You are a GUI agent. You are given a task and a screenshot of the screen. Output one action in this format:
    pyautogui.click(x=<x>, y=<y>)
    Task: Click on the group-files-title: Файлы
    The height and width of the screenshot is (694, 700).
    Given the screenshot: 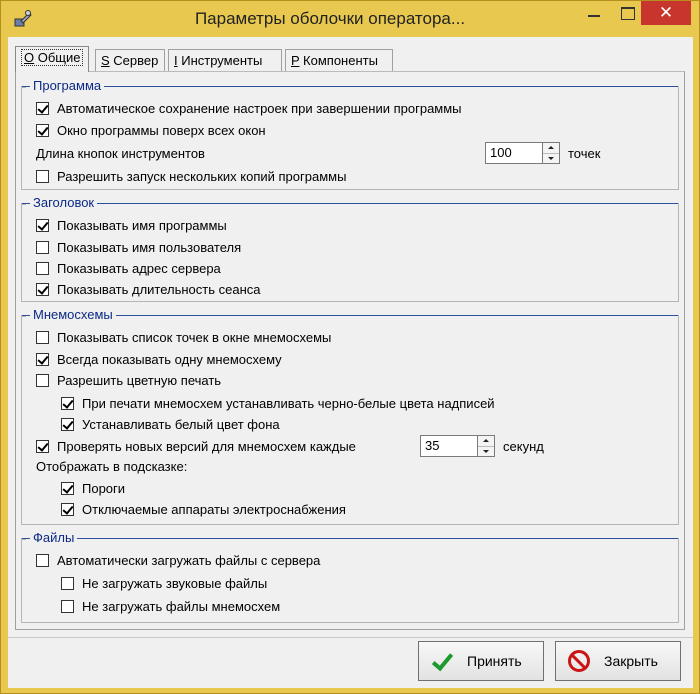 What is the action you would take?
    pyautogui.click(x=54, y=537)
    